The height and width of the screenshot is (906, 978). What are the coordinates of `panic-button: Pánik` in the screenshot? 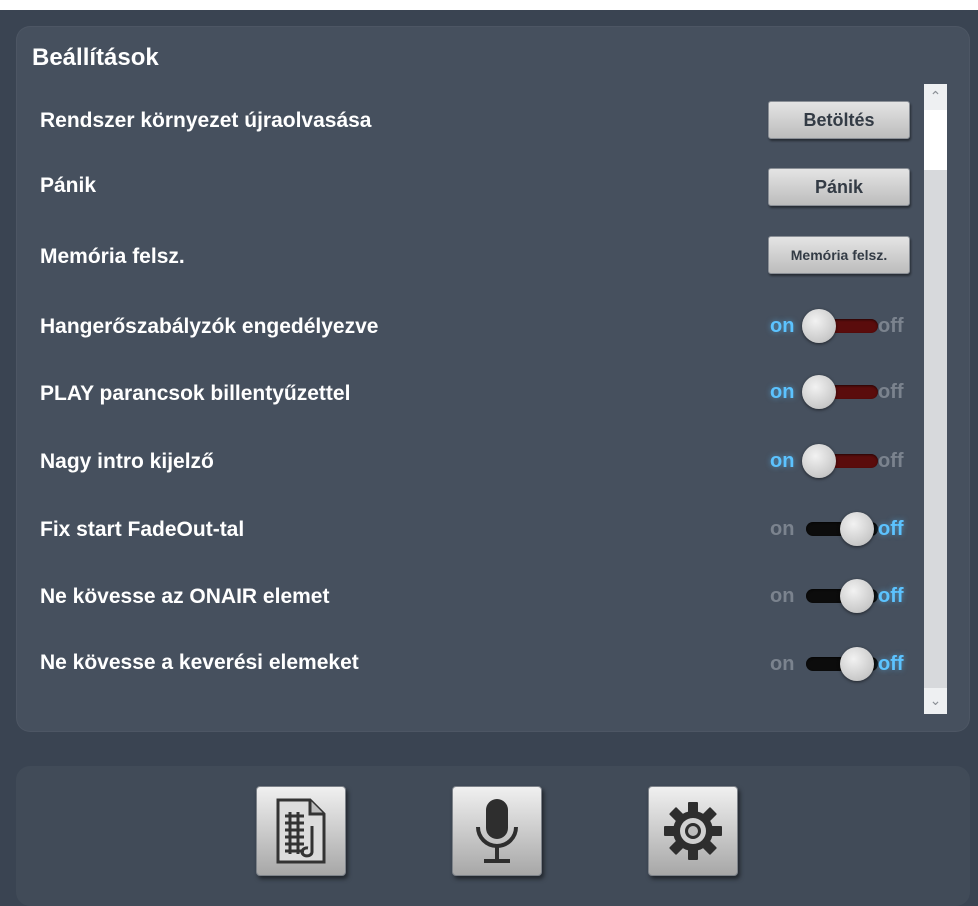 It's located at (839, 187).